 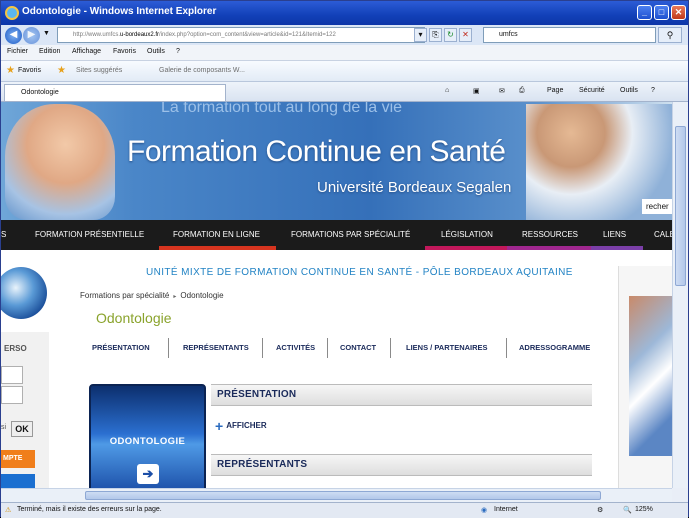 What do you see at coordinates (18, 459) in the screenshot?
I see `create-account-button: MPTE` at bounding box center [18, 459].